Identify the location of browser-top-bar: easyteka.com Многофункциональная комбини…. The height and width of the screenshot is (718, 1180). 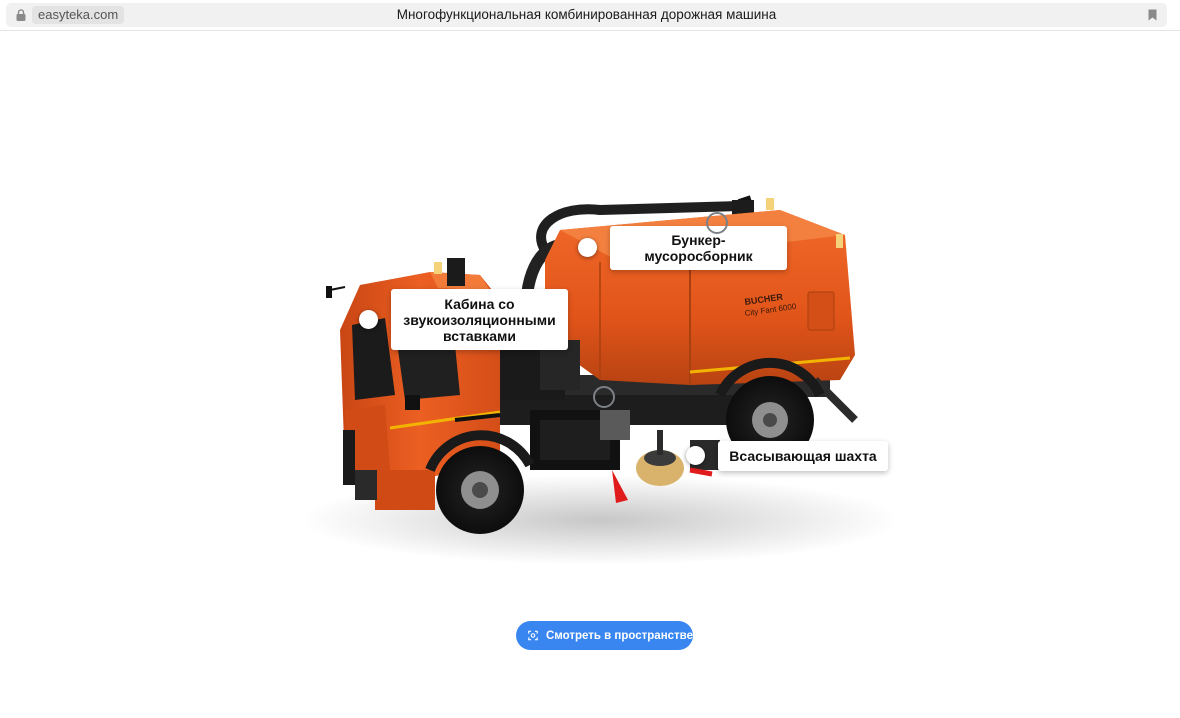
(590, 15).